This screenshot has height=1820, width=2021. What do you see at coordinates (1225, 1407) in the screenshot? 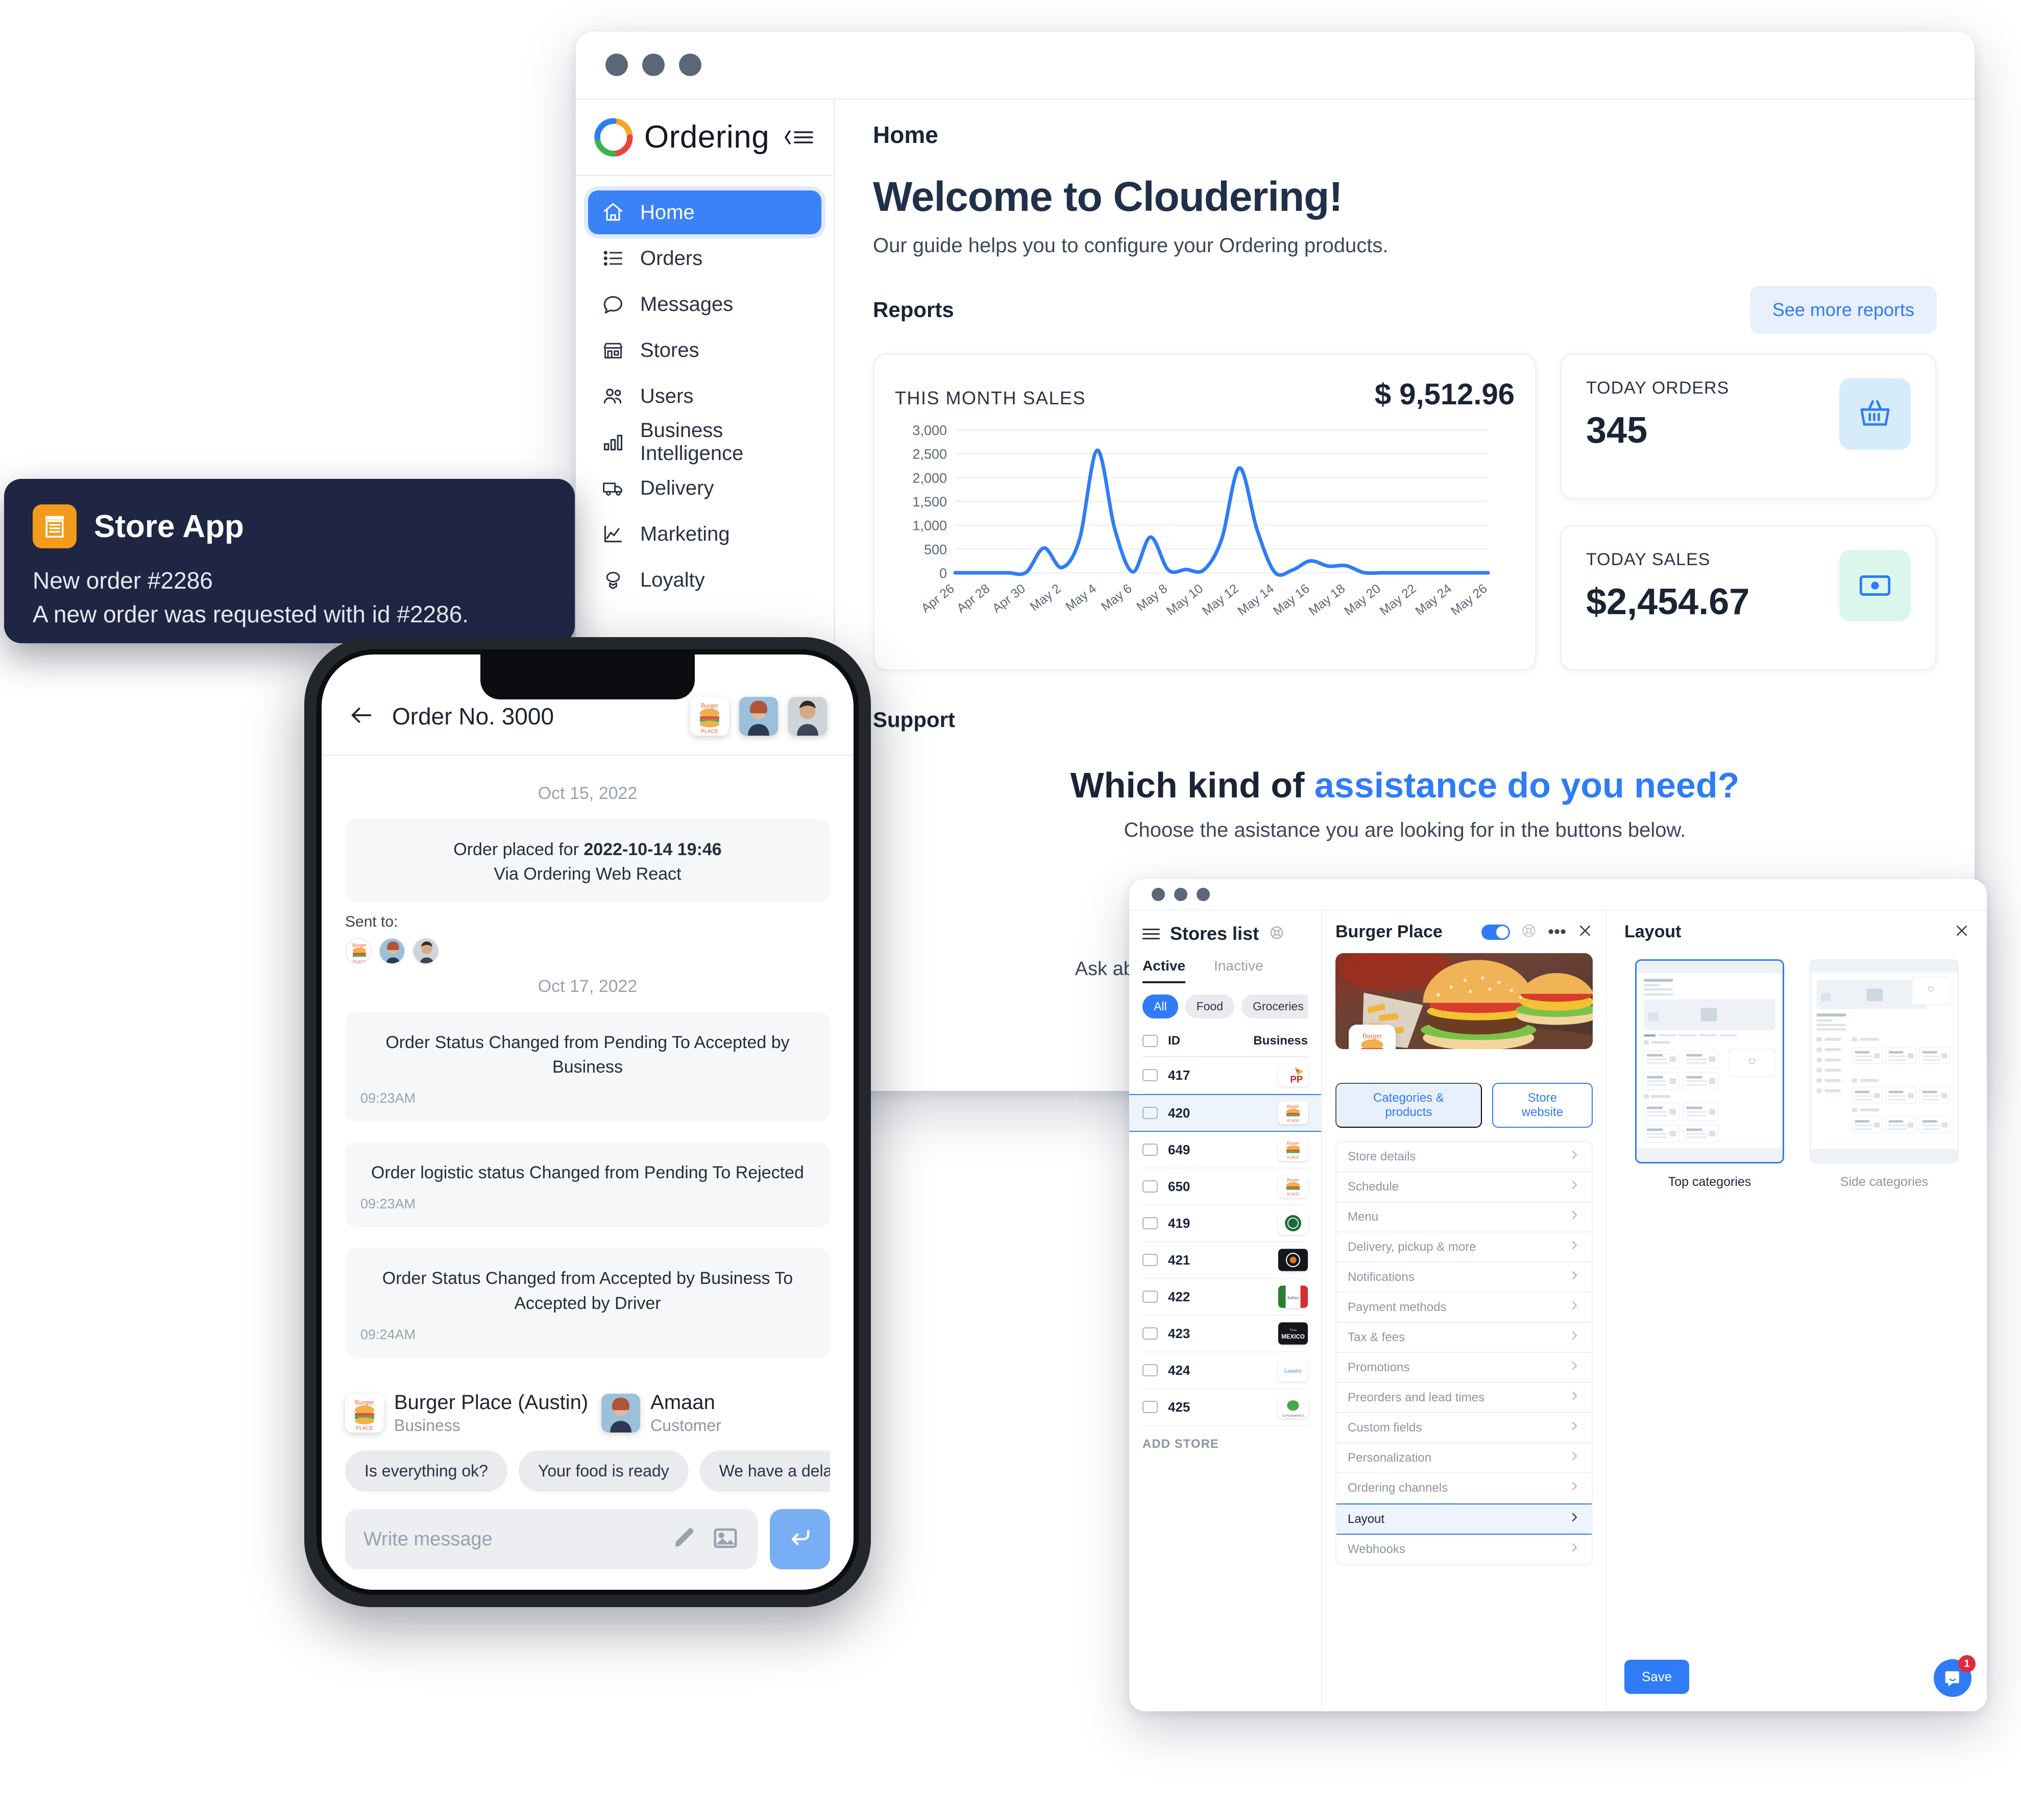
I see `table-row: 425 SUPERMARKET` at bounding box center [1225, 1407].